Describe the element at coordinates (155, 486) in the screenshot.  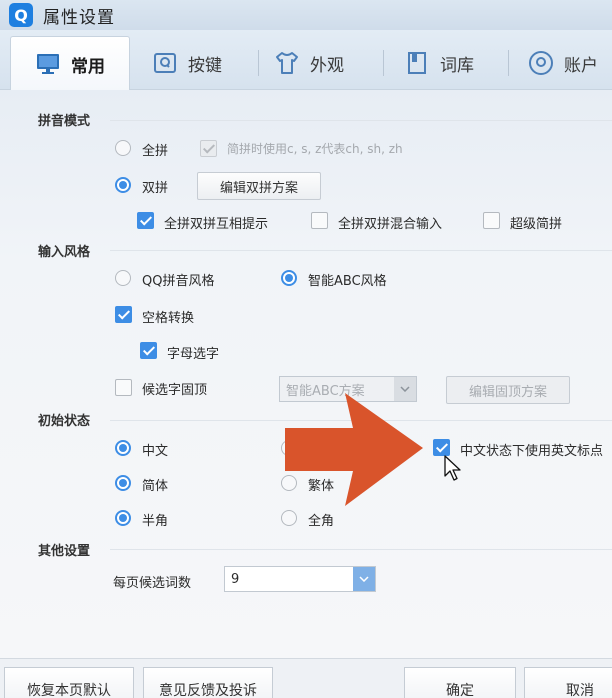
I see `label-simplified: 简体` at that location.